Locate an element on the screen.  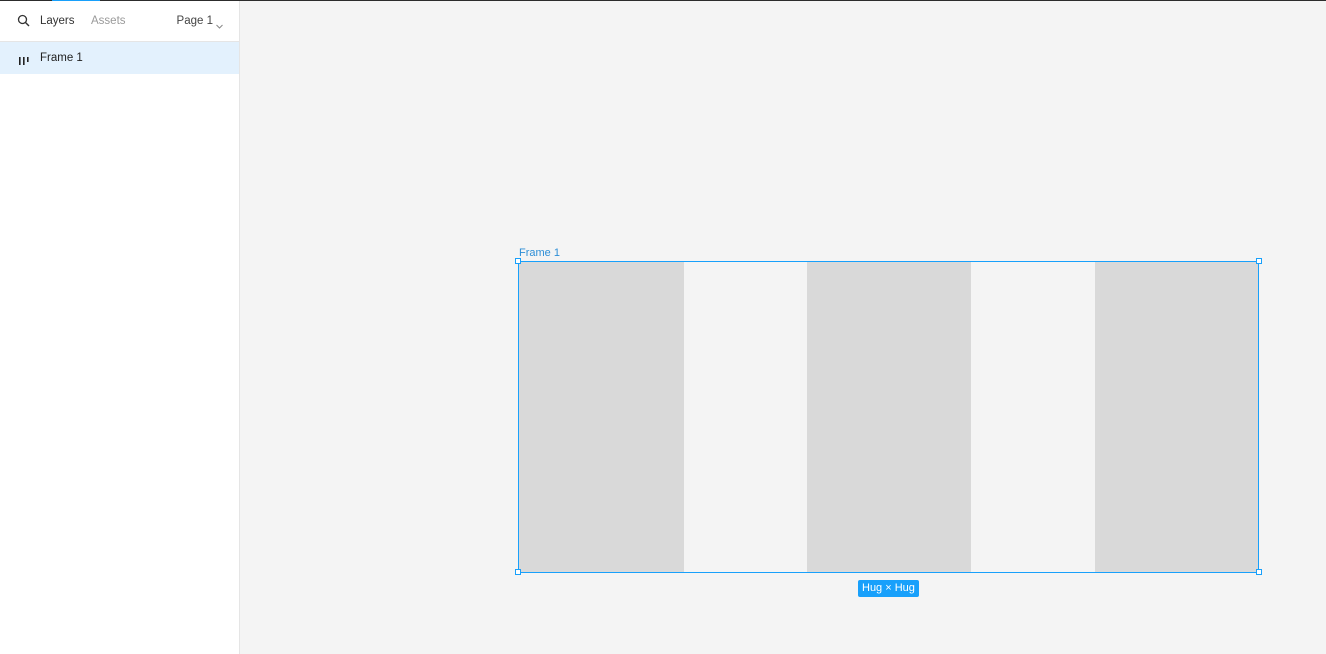
tab-assets: Assets is located at coordinates (108, 21).